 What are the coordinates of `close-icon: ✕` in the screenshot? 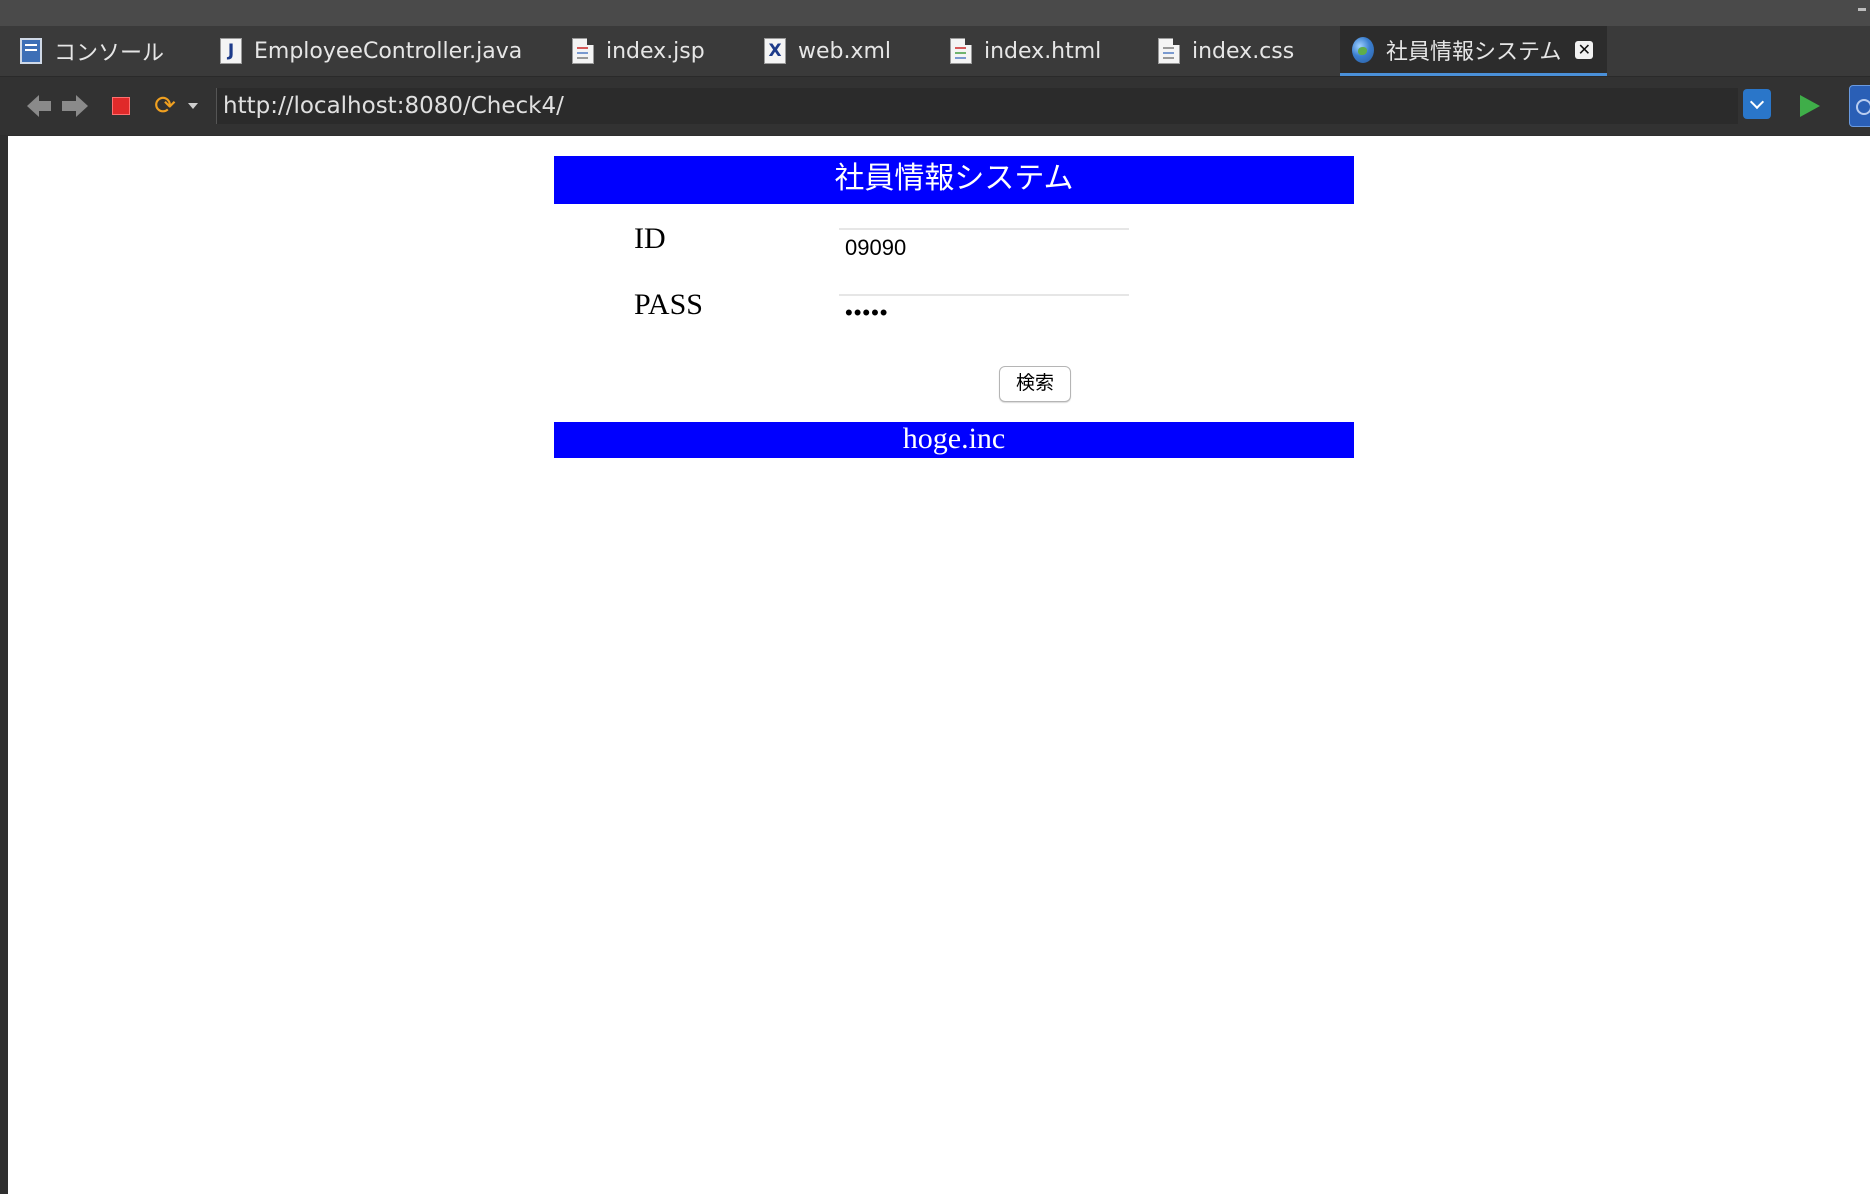 It's located at (1584, 49).